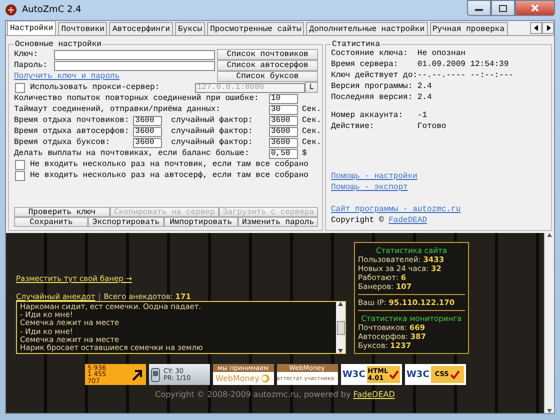 The width and height of the screenshot is (560, 420). Describe the element at coordinates (441, 54) in the screenshot. I see `stat-value: Не опознан` at that location.